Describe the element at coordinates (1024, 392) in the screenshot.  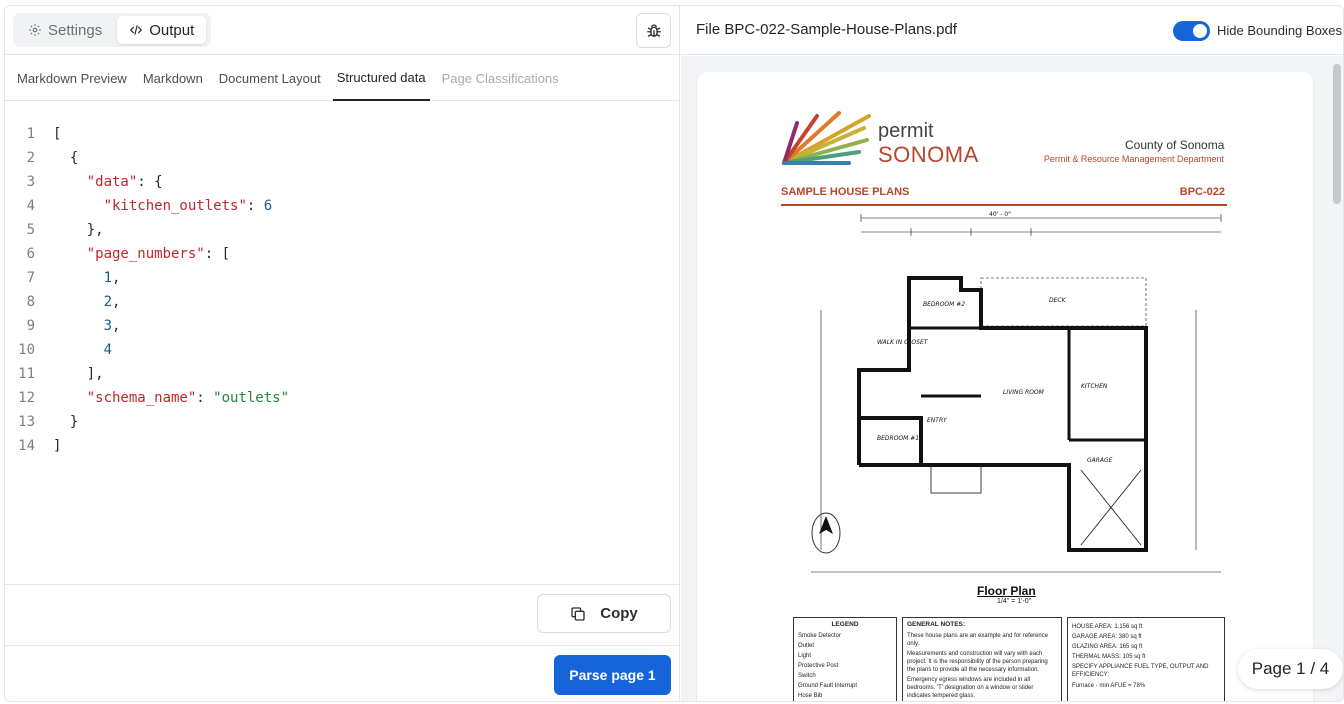
I see `room-label: LIVING ROOM` at that location.